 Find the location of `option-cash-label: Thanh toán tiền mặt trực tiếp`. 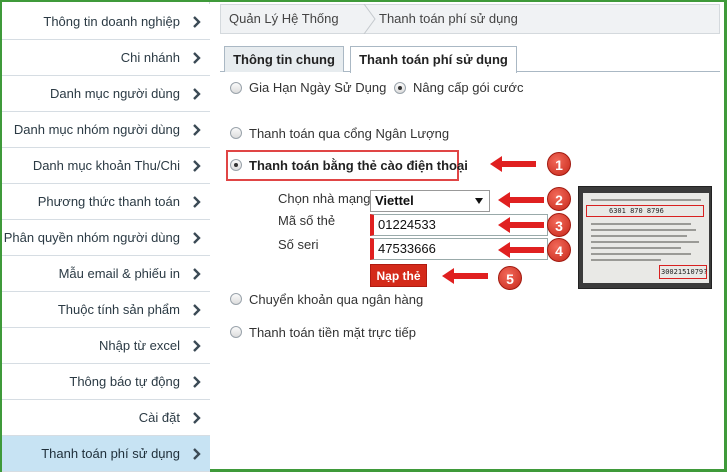

option-cash-label: Thanh toán tiền mặt trực tiếp is located at coordinates (332, 332).